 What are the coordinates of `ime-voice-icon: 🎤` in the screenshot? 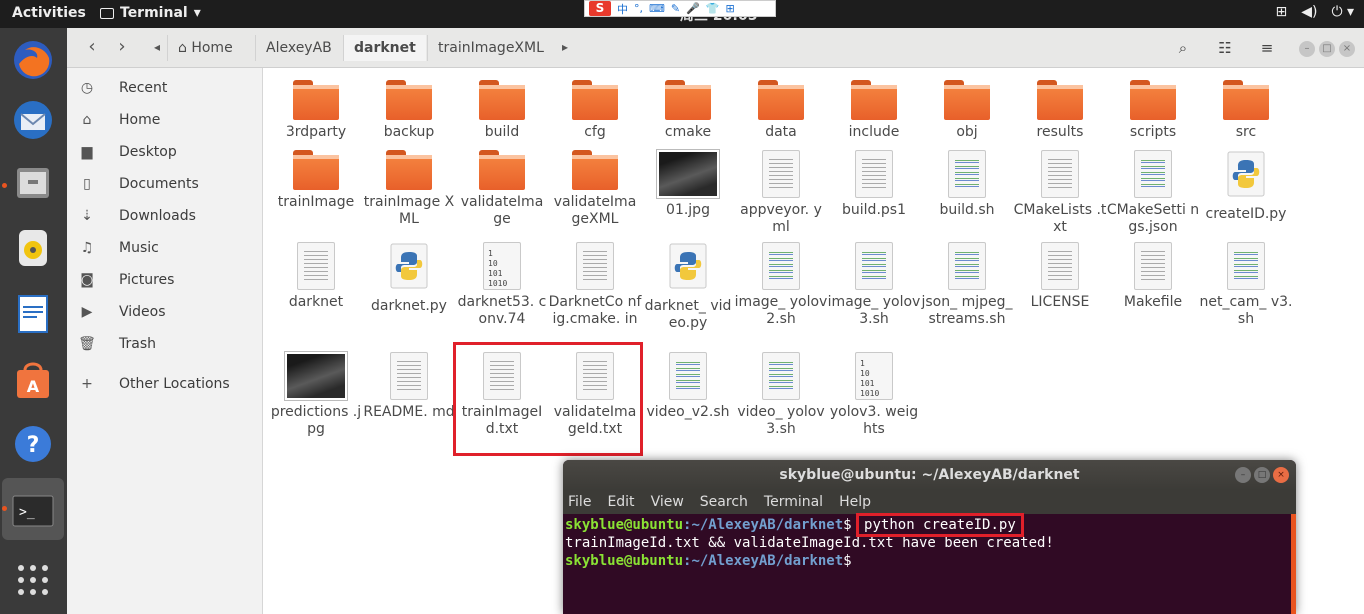 It's located at (693, 8).